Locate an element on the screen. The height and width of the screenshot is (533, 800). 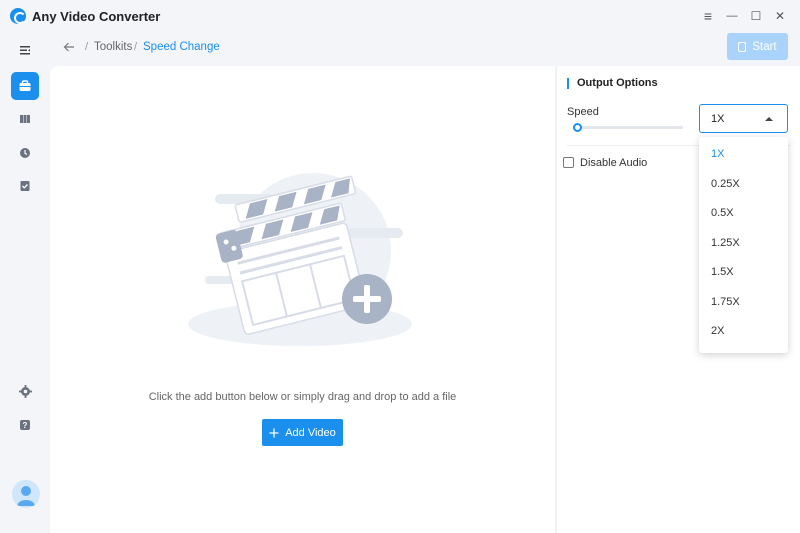
disable-audio-label: Disable Audio is located at coordinates (613, 163).